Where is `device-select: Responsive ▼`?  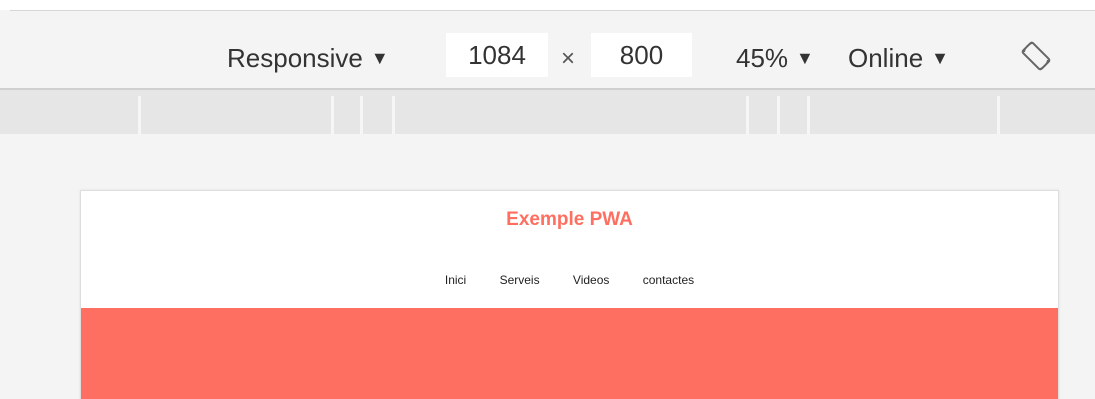 device-select: Responsive ▼ is located at coordinates (308, 58).